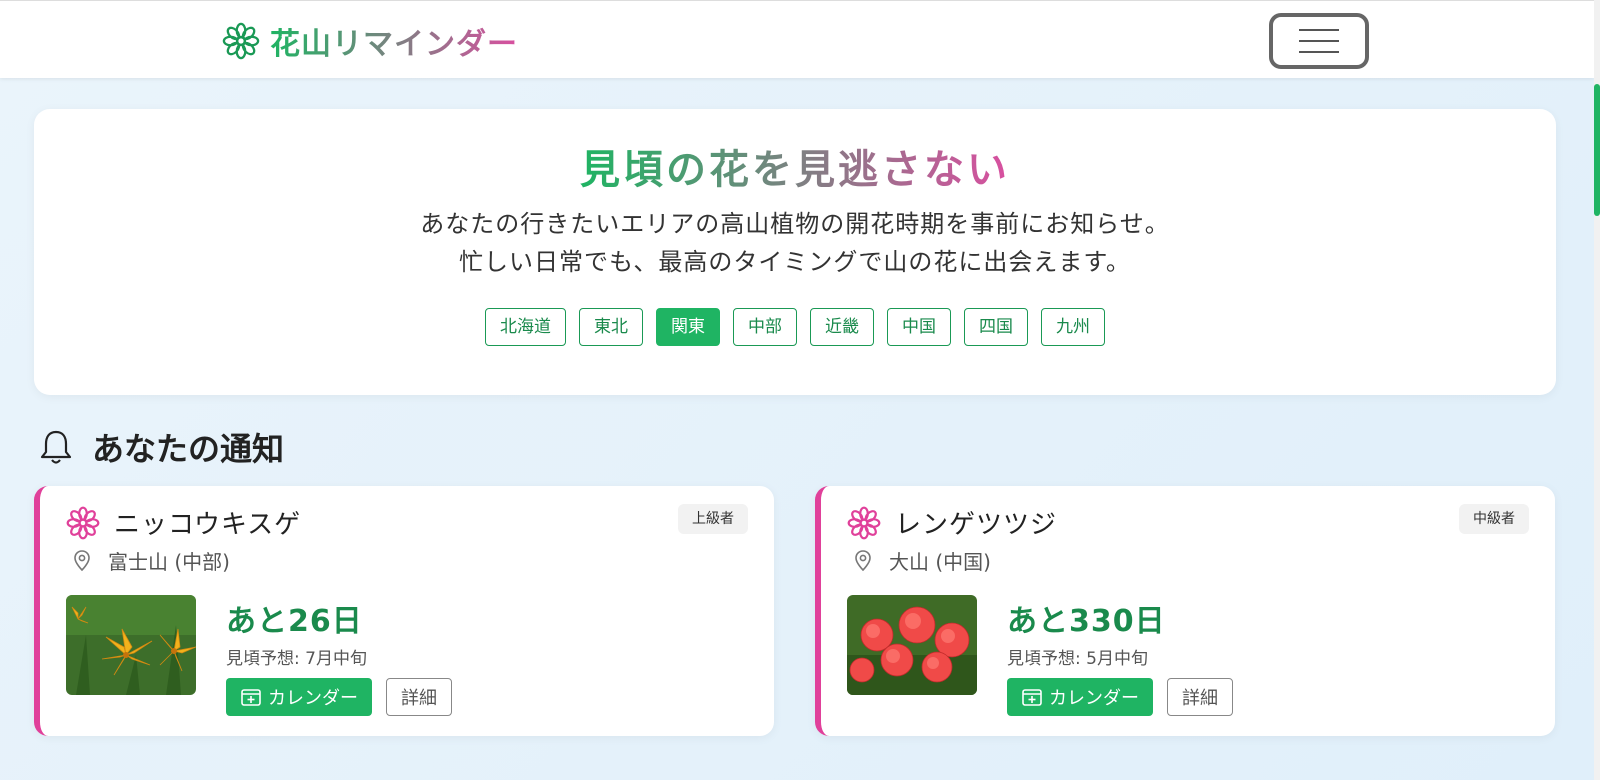 Image resolution: width=1600 pixels, height=780 pixels. I want to click on region-button-kanto: 関東, so click(688, 327).